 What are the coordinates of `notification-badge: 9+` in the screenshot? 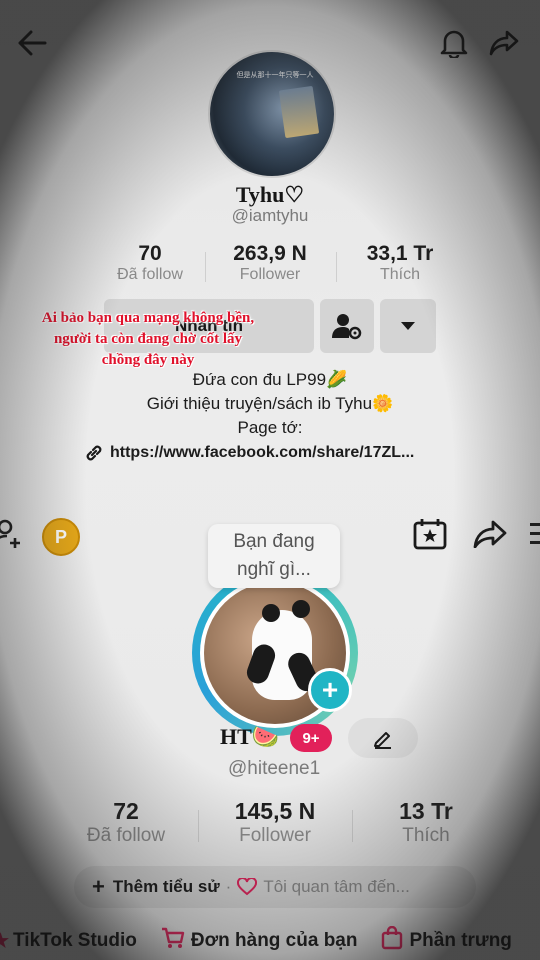 It's located at (311, 738).